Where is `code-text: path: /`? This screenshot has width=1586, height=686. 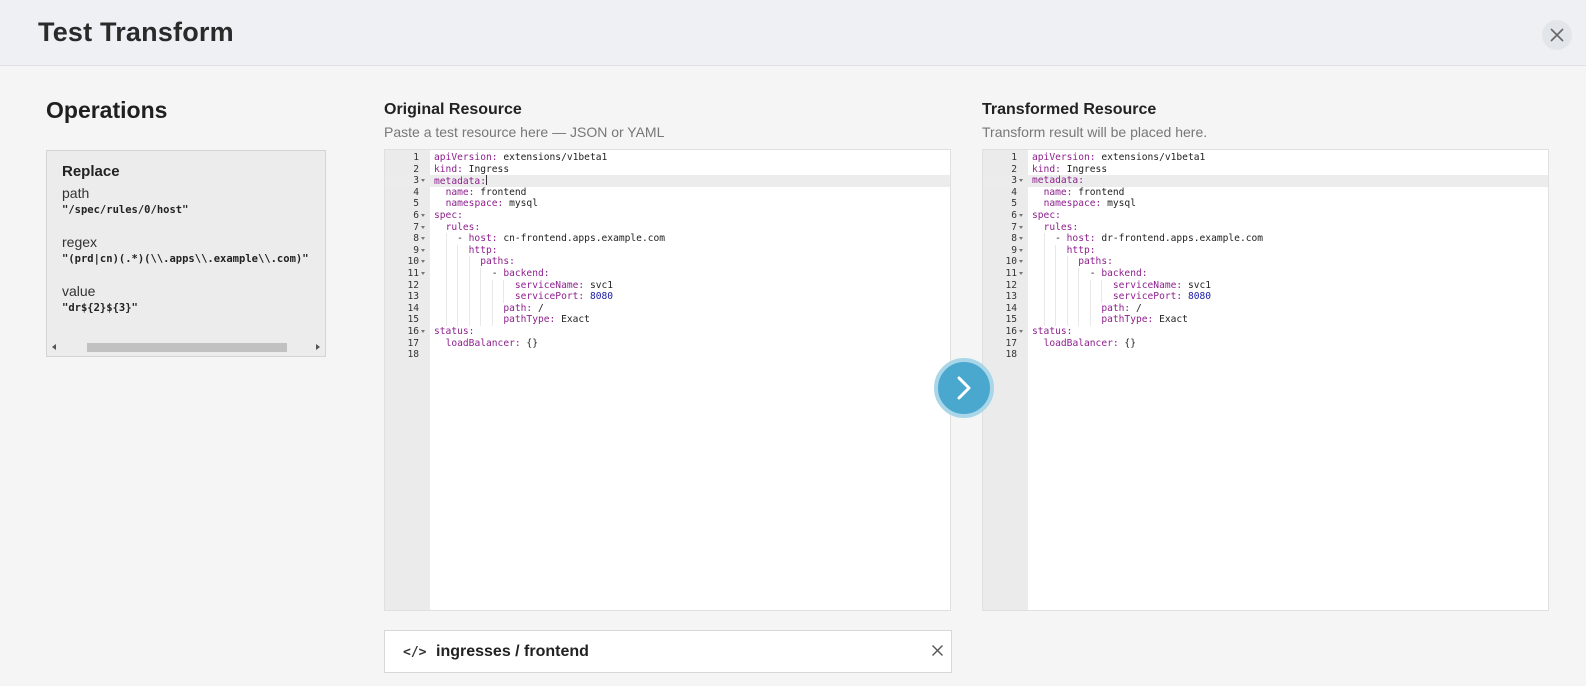 code-text: path: / is located at coordinates (1121, 308).